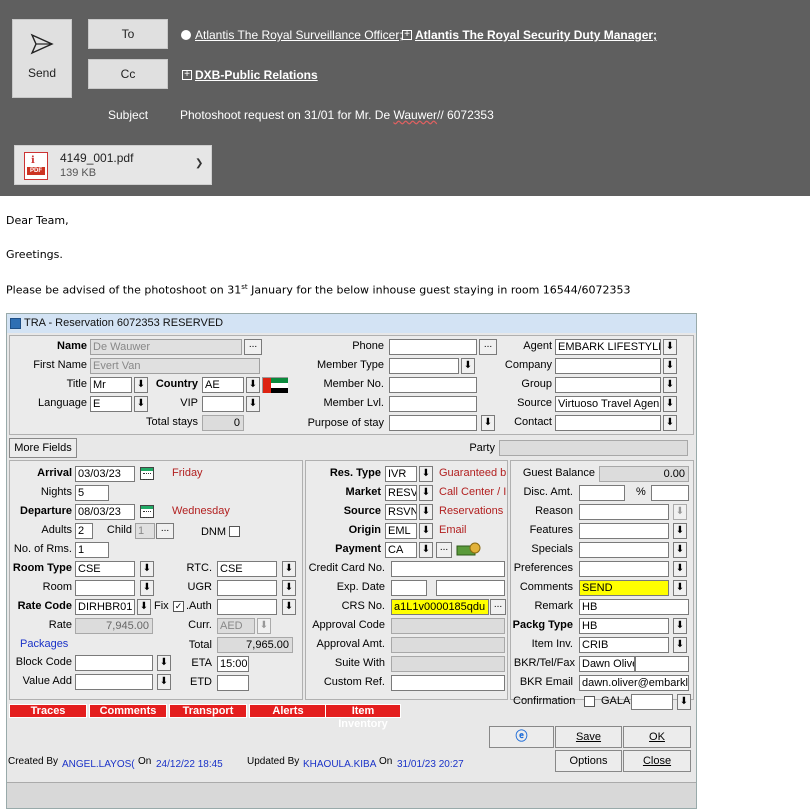  What do you see at coordinates (521, 737) in the screenshot?
I see `browser-button: ⓔ` at bounding box center [521, 737].